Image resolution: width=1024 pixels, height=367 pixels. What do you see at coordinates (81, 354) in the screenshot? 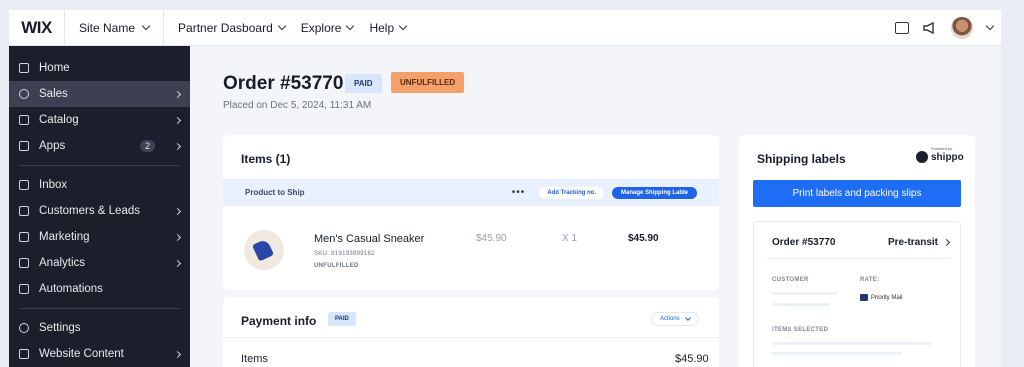
I see `sidebar-item-label: Website Content` at bounding box center [81, 354].